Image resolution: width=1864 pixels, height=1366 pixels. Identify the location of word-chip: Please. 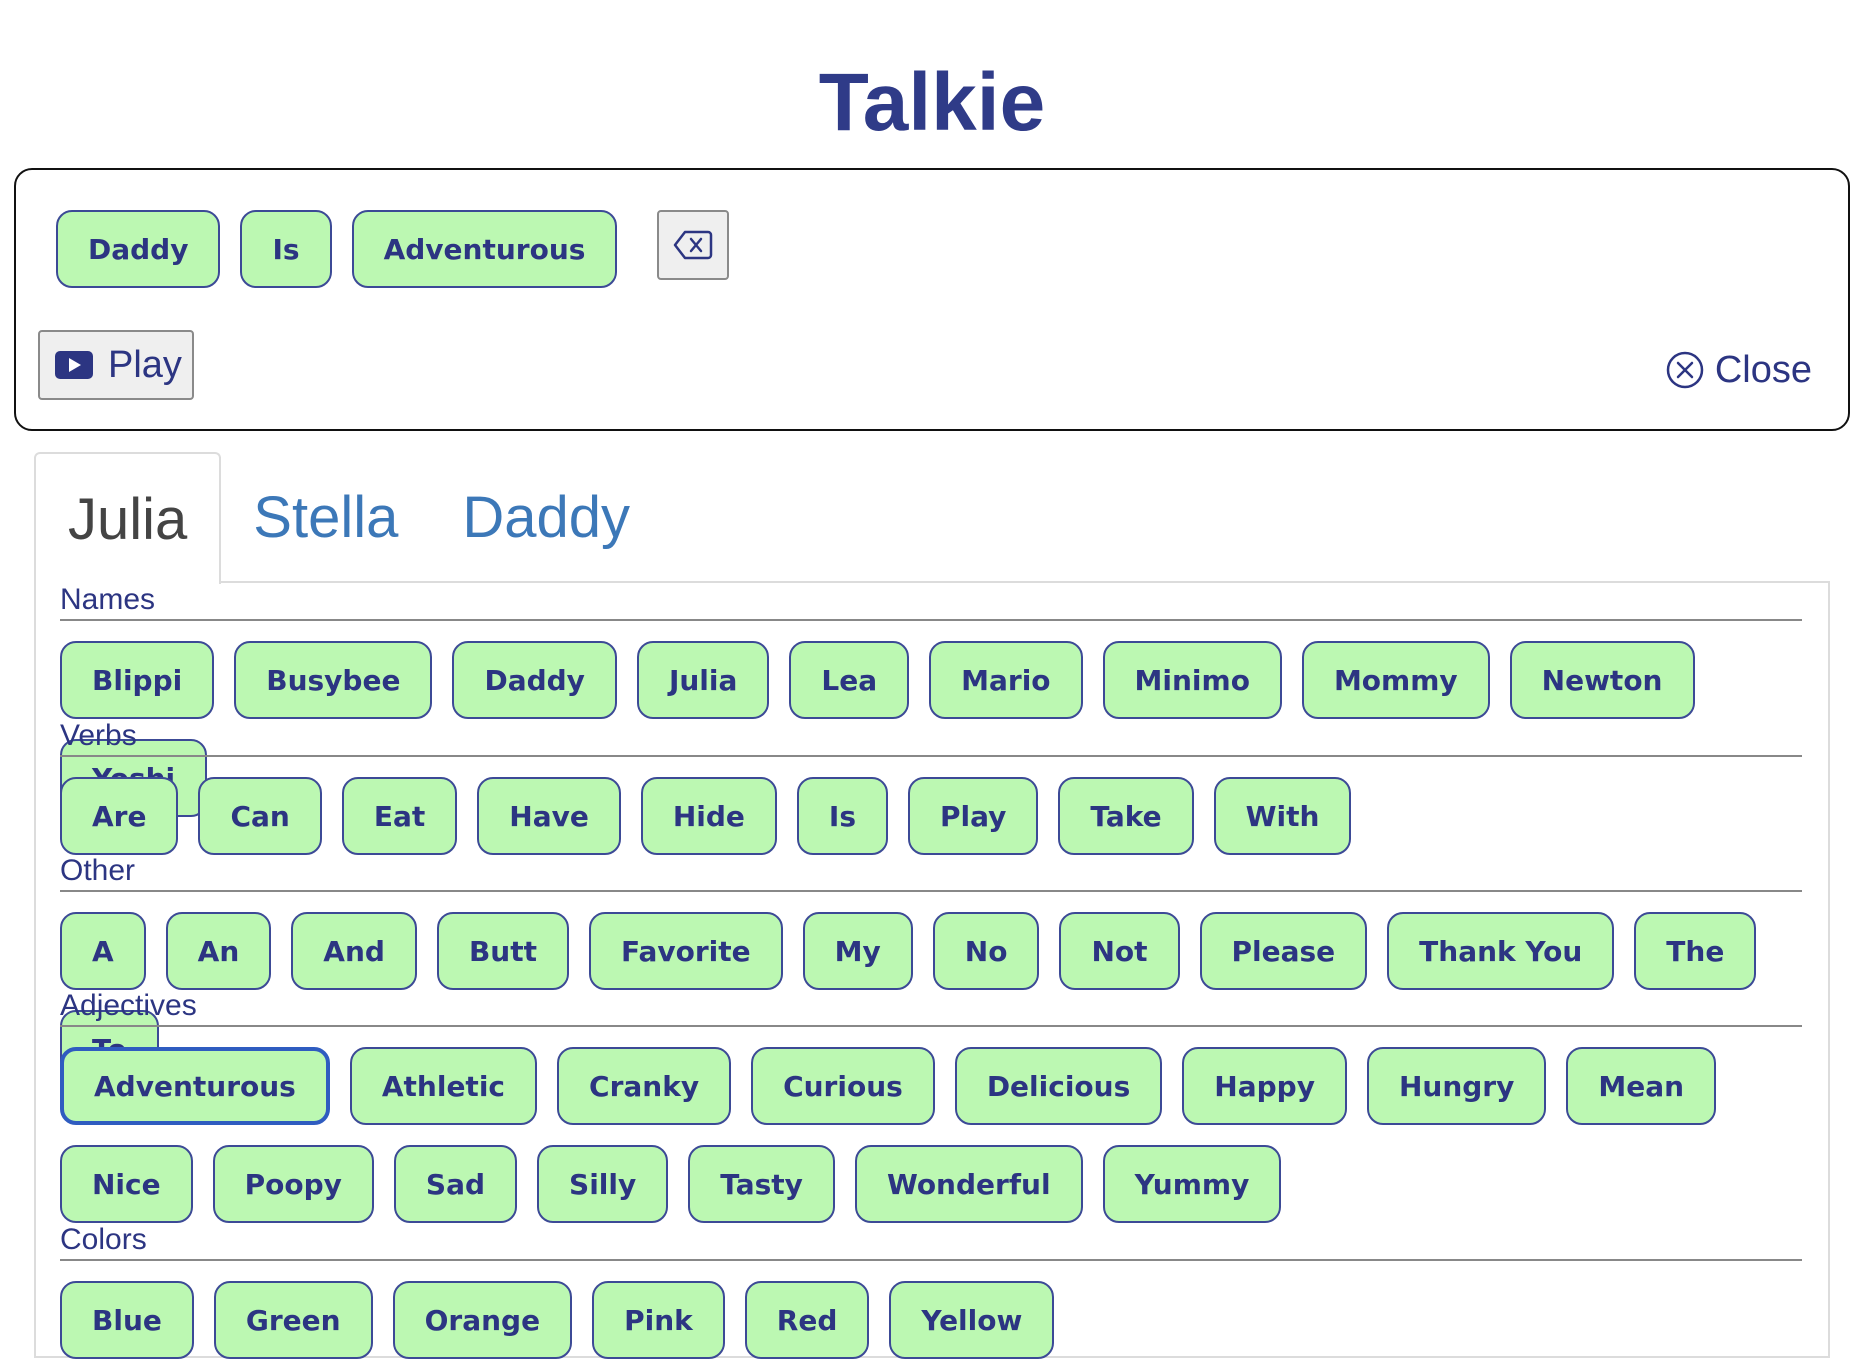
(1283, 951).